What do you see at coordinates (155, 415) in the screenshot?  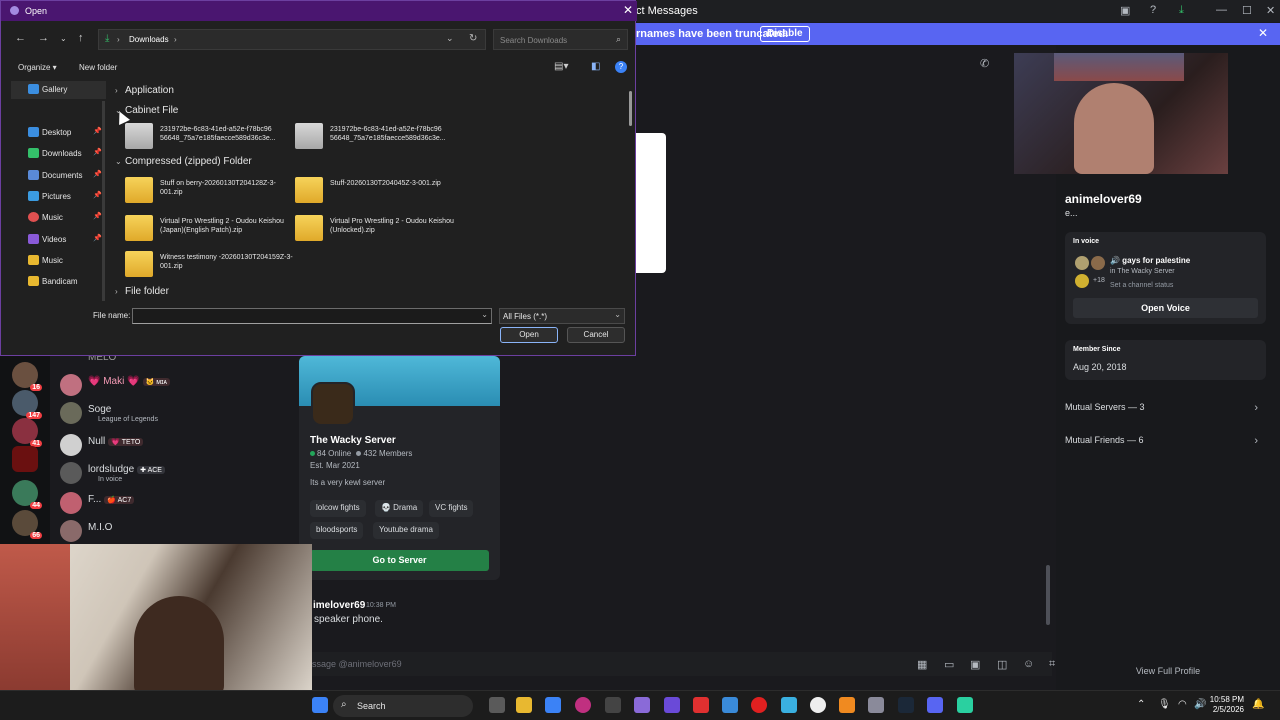 I see `list-item: Soge League of Legends` at bounding box center [155, 415].